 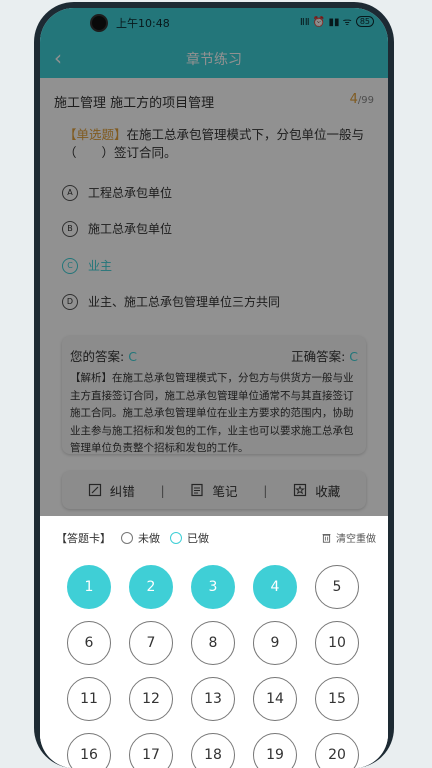 I want to click on undone-legend-icon, so click(x=127, y=538).